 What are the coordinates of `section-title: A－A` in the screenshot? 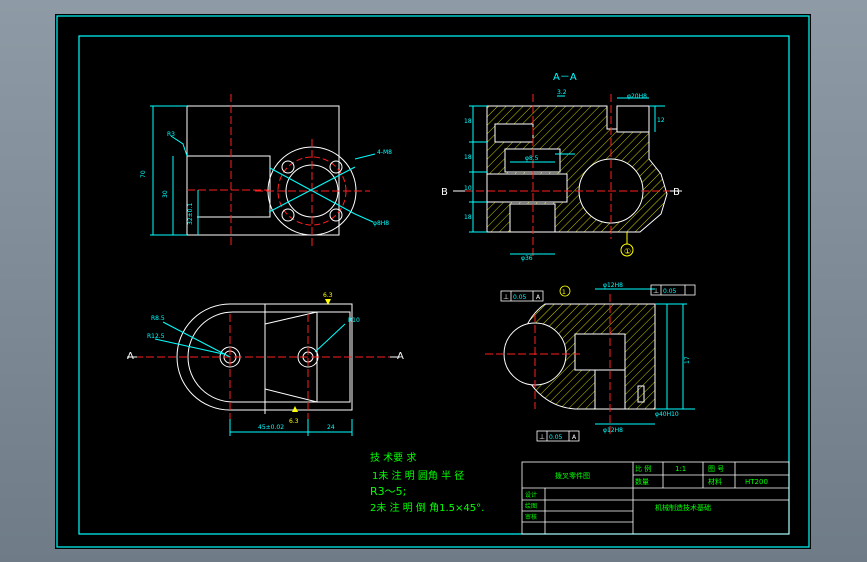 It's located at (565, 77).